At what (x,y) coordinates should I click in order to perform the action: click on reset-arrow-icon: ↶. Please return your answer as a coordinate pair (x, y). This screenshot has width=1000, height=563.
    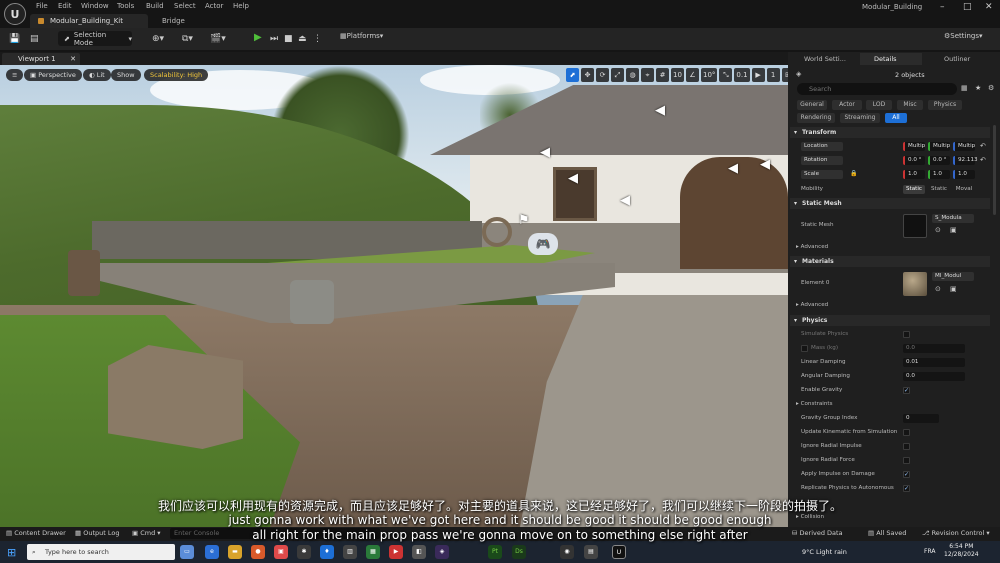
    Looking at the image, I should click on (983, 146).